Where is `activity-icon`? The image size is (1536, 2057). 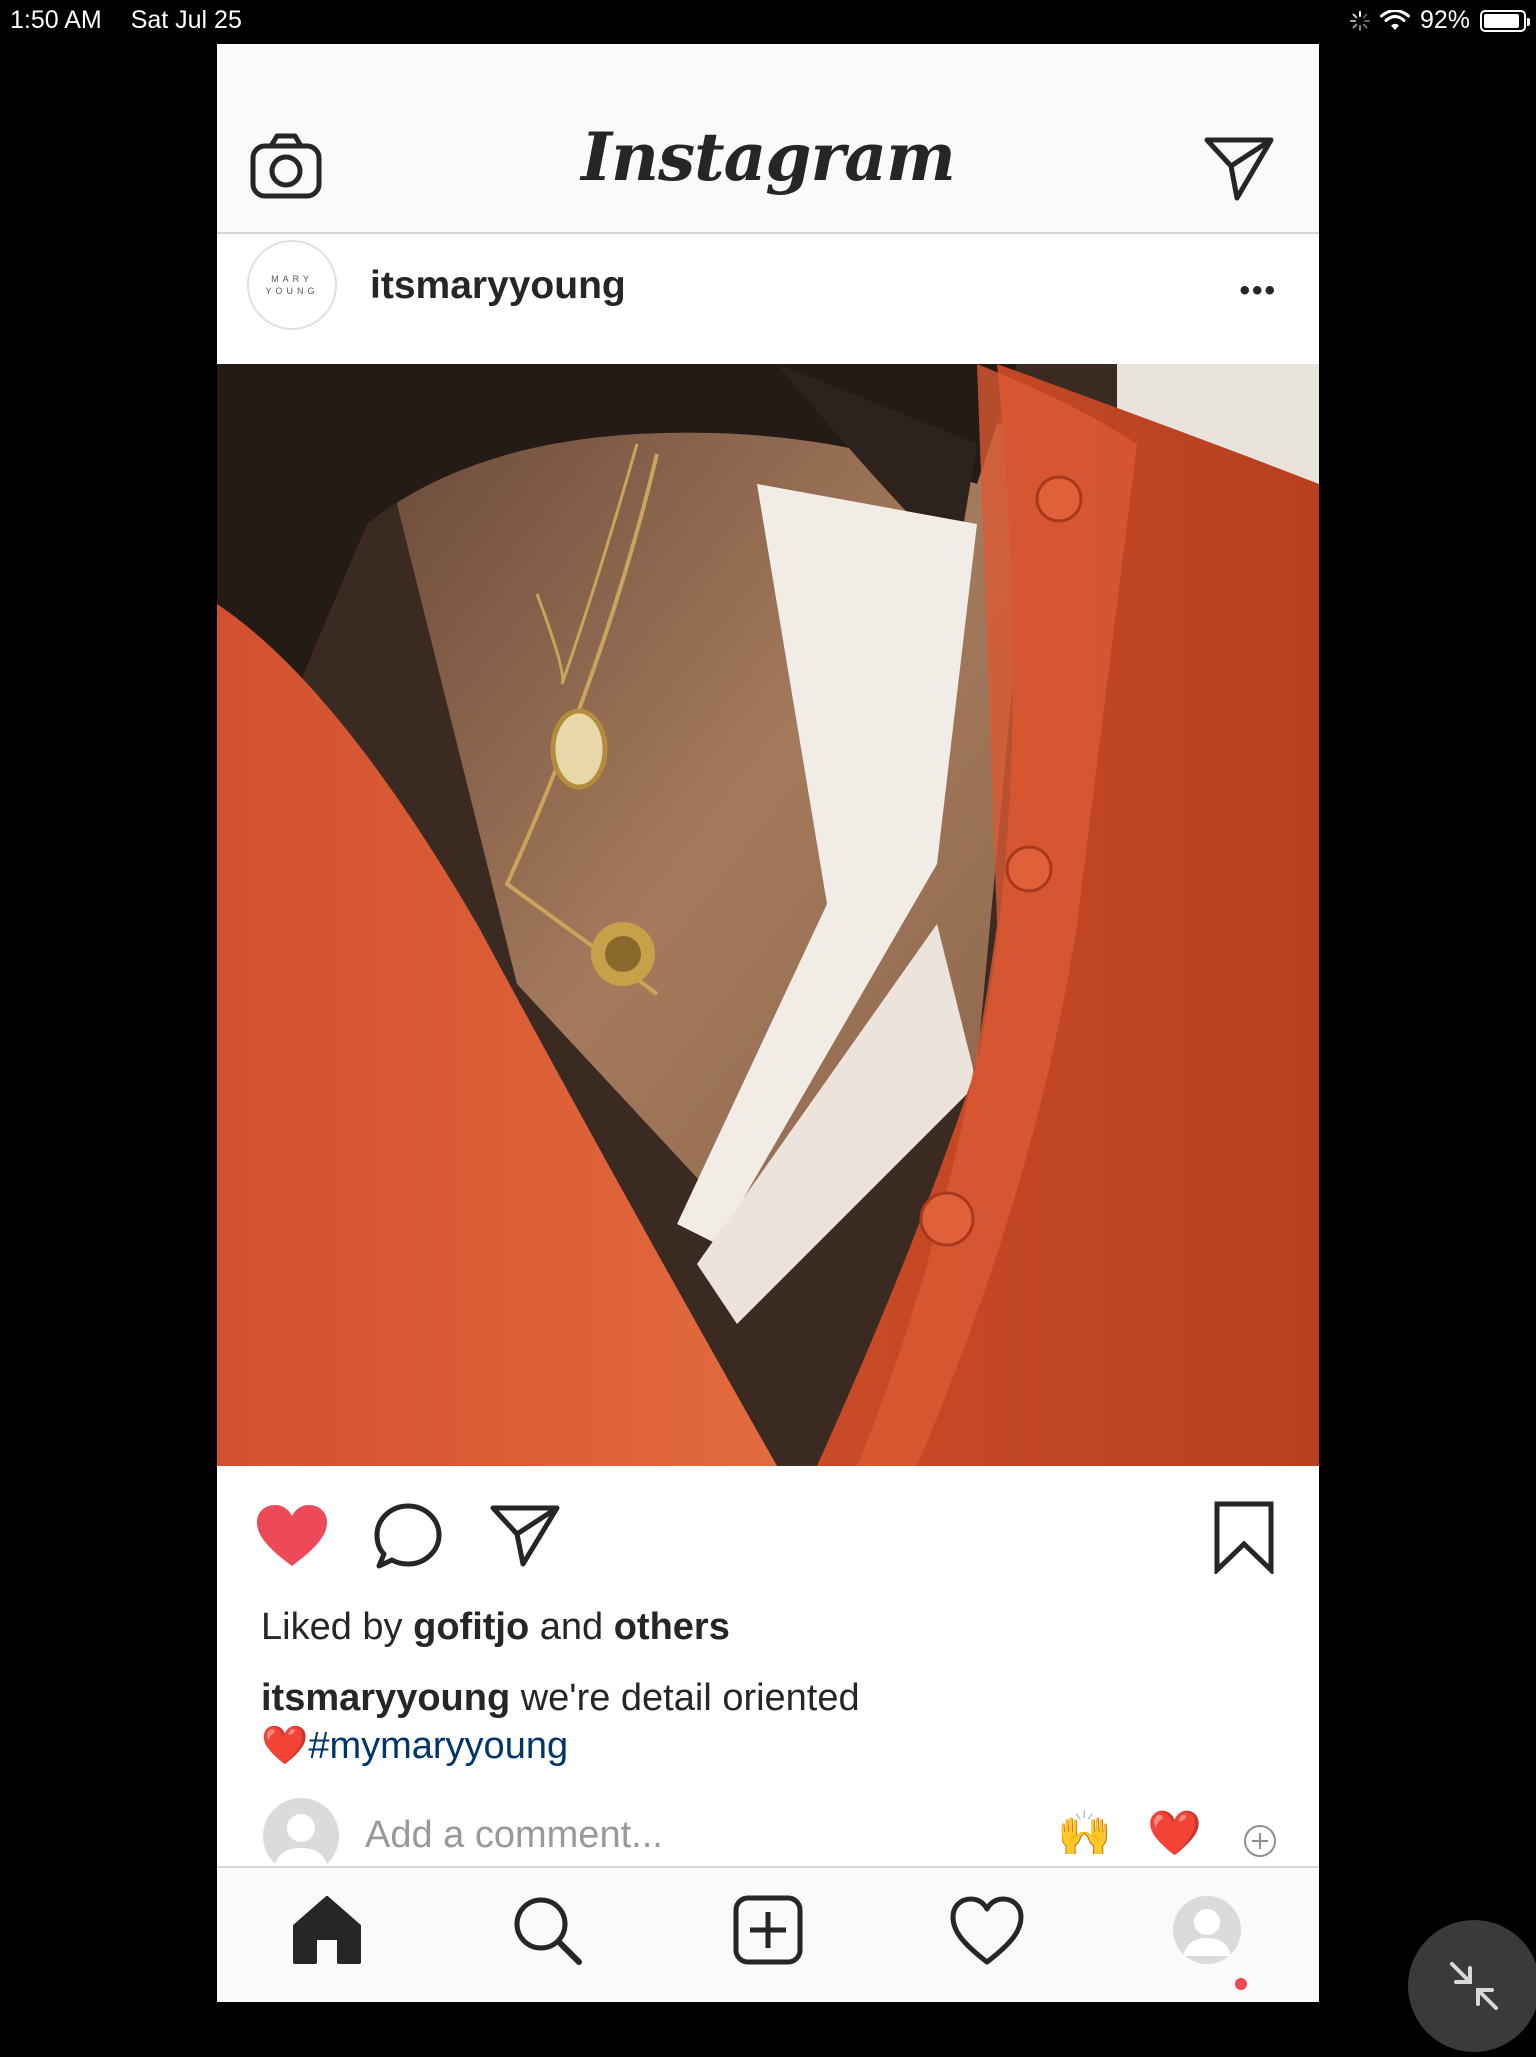 activity-icon is located at coordinates (987, 1930).